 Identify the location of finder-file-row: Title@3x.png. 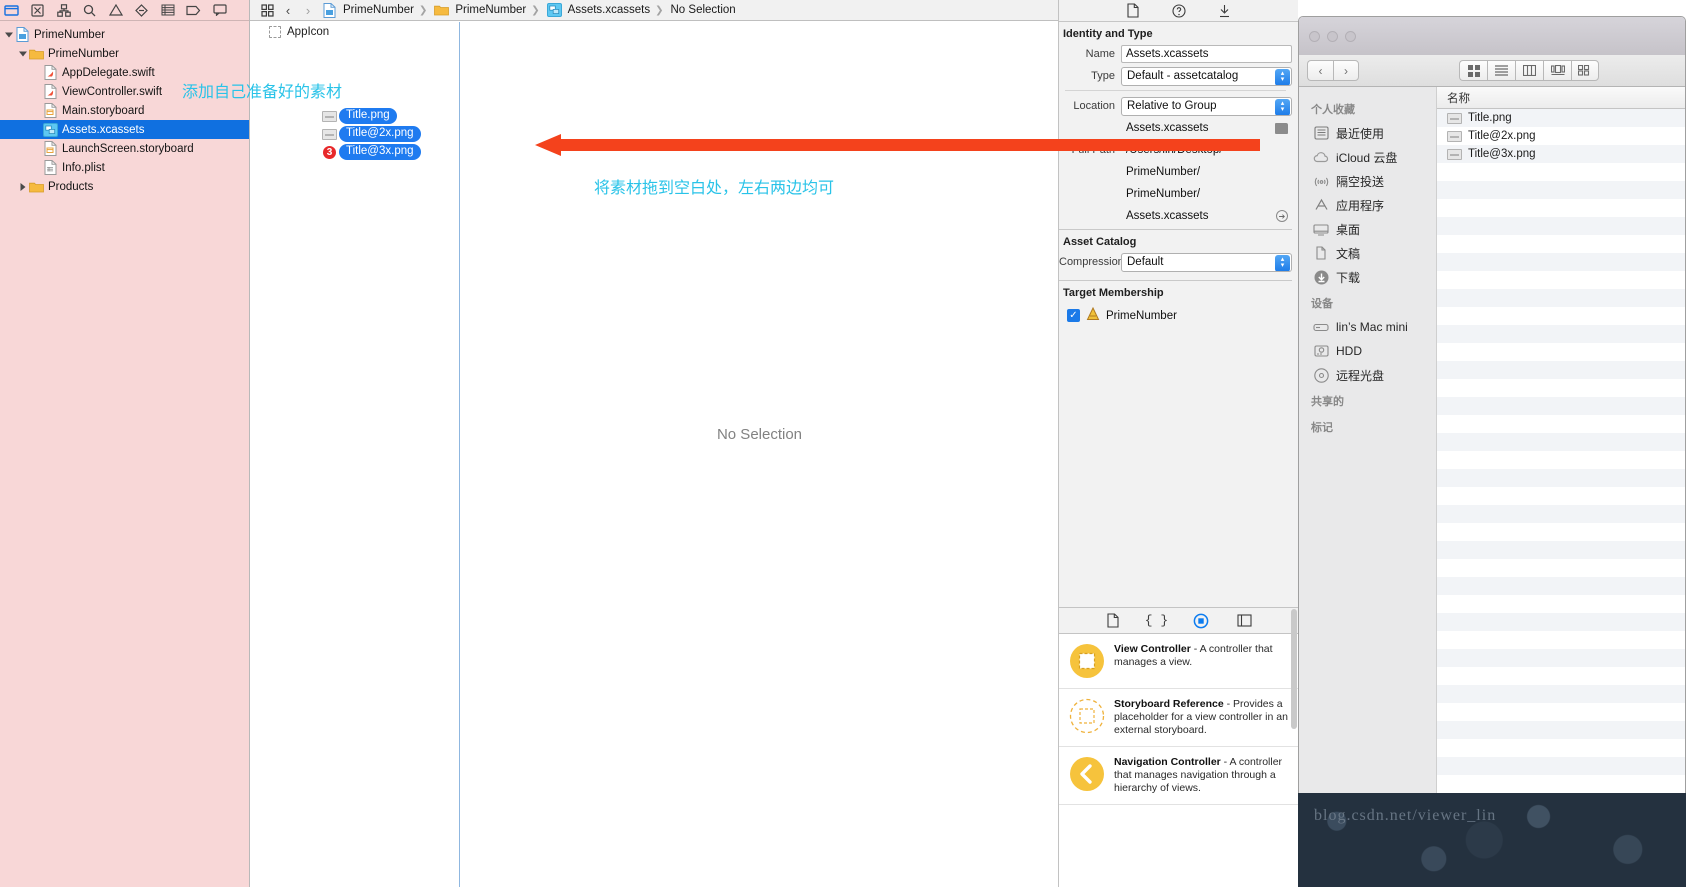
(1561, 154).